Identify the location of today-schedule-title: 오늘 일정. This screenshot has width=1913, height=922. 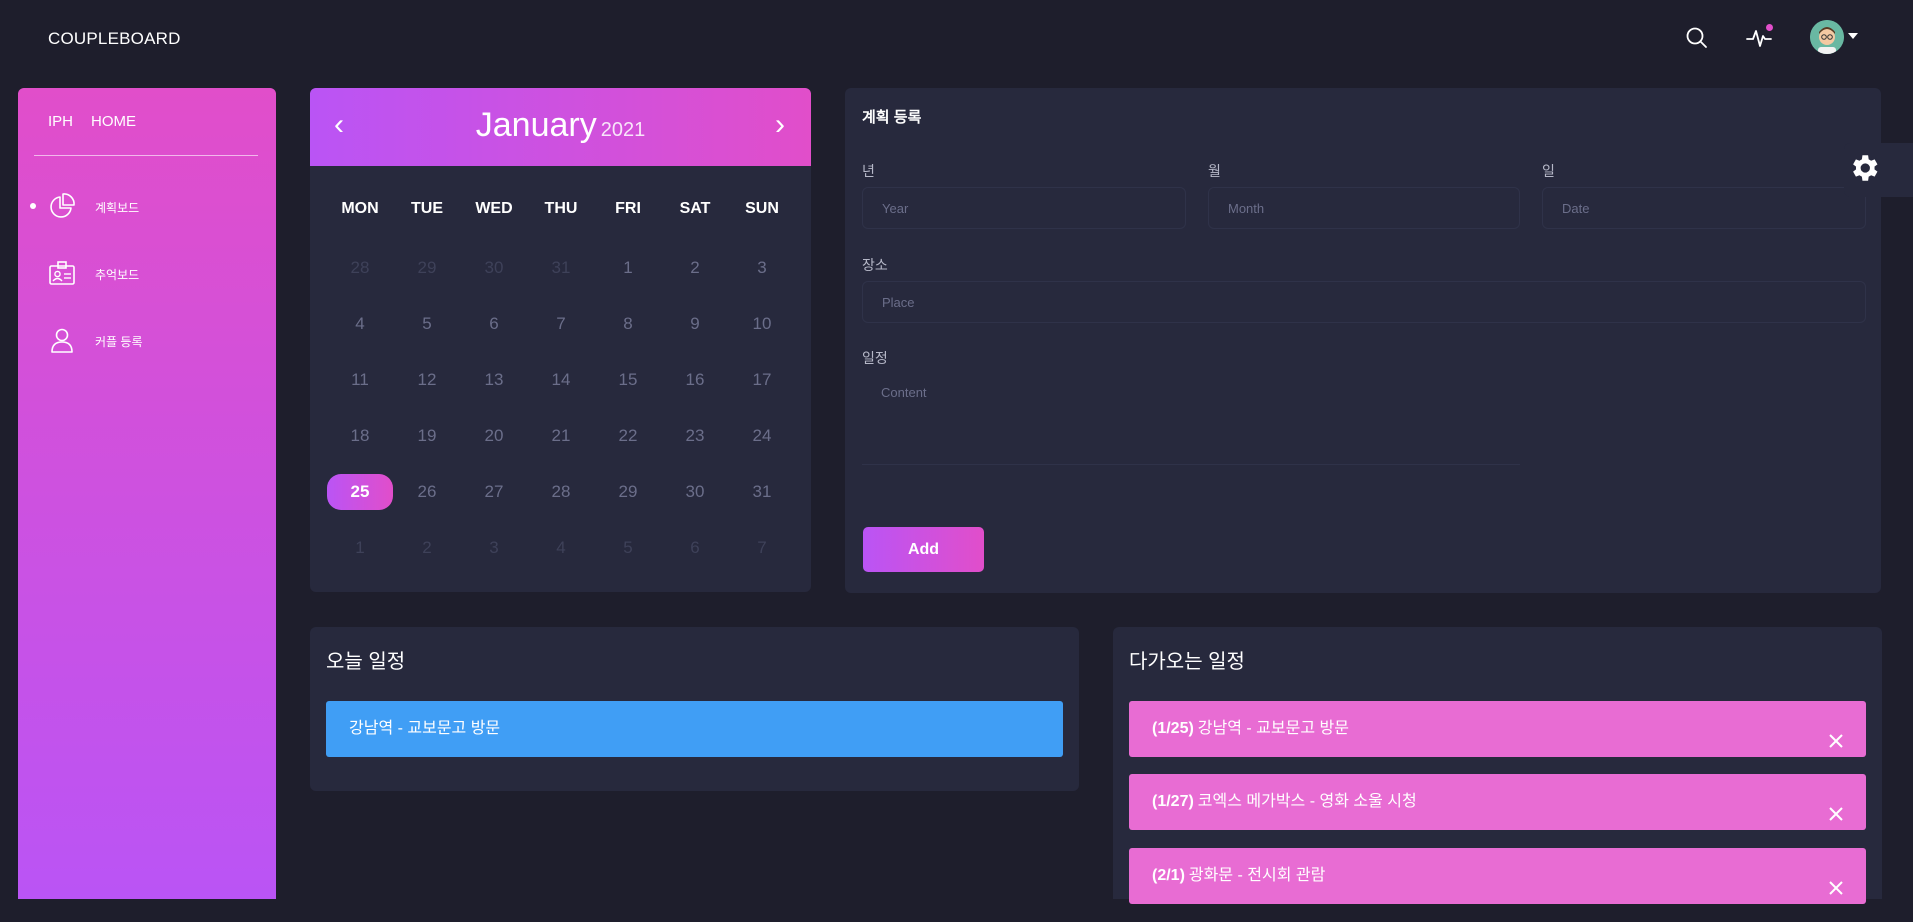
(366, 662).